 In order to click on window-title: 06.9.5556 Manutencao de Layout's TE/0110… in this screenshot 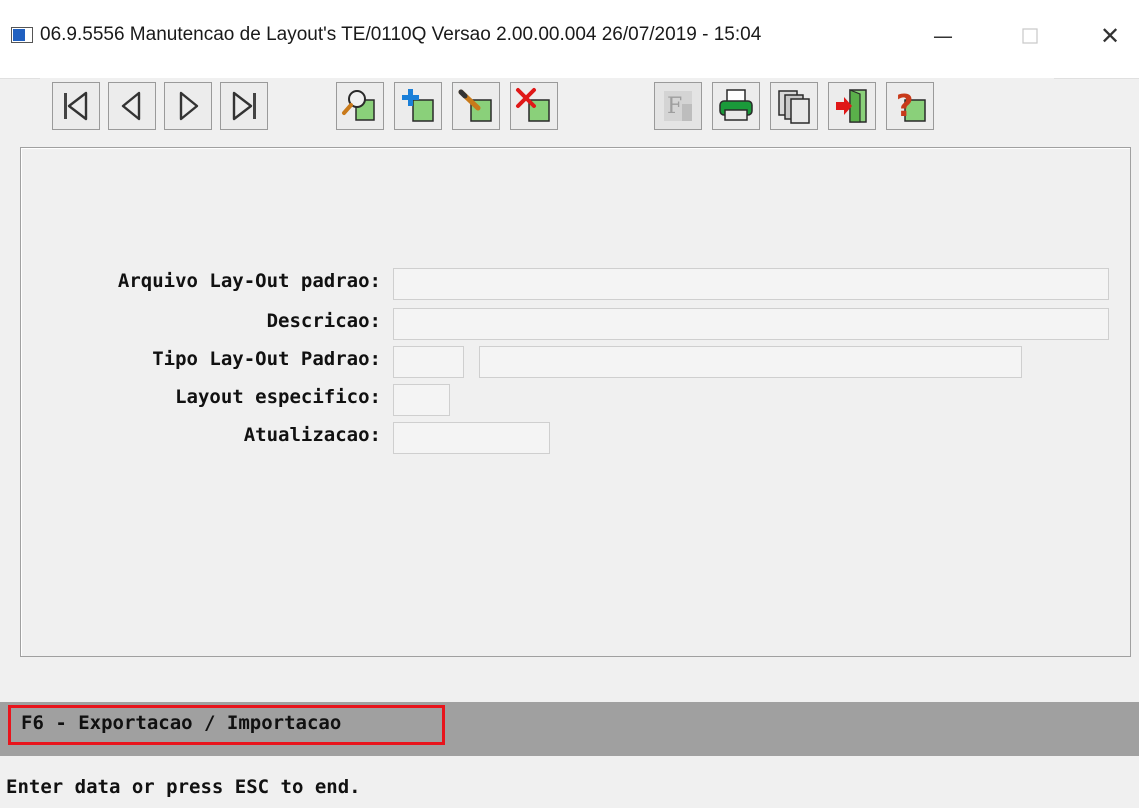, I will do `click(401, 34)`.